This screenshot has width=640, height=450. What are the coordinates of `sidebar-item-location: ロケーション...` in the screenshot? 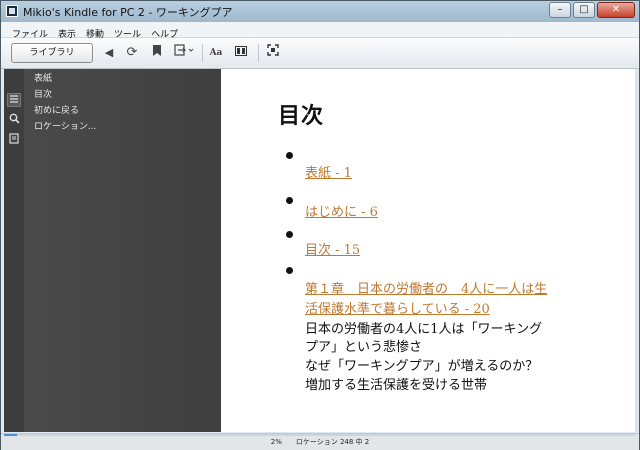 It's located at (65, 125).